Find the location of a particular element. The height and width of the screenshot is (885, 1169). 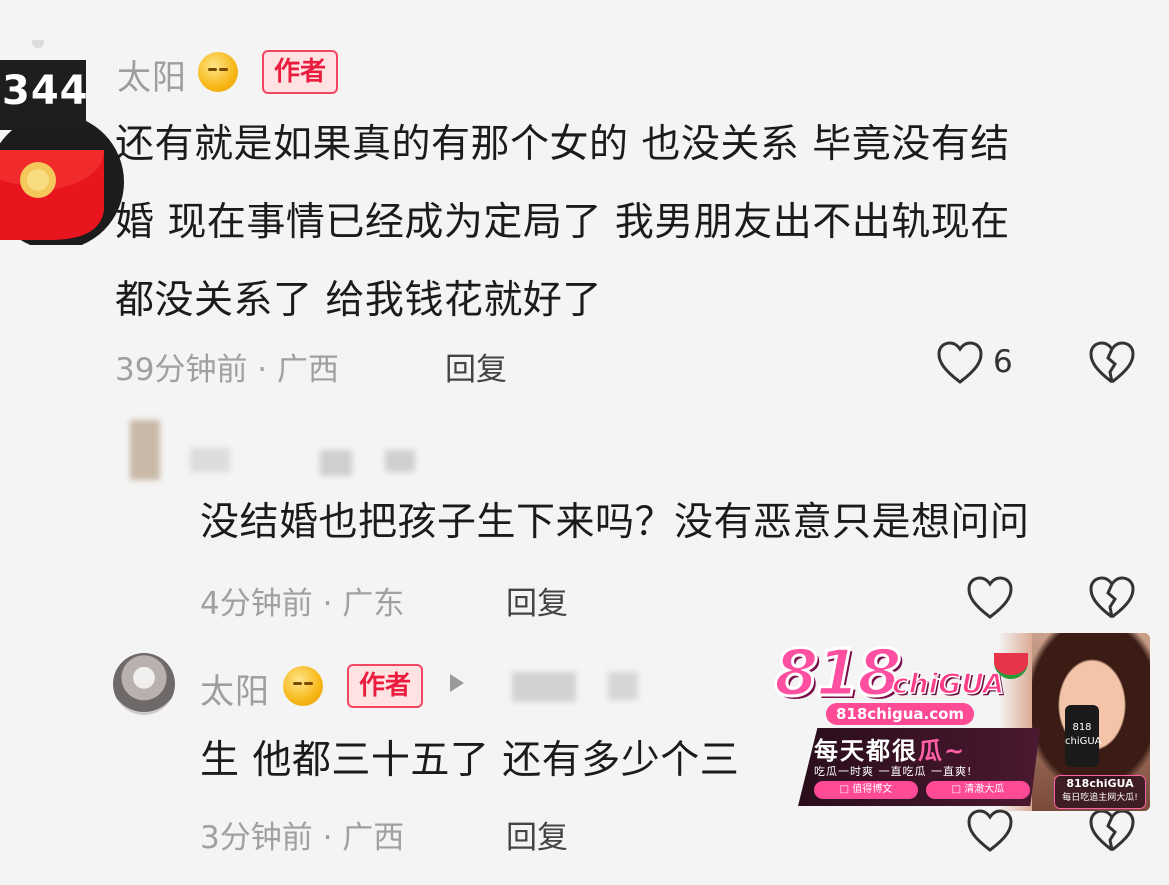

reply-arrow-icon is located at coordinates (457, 683).